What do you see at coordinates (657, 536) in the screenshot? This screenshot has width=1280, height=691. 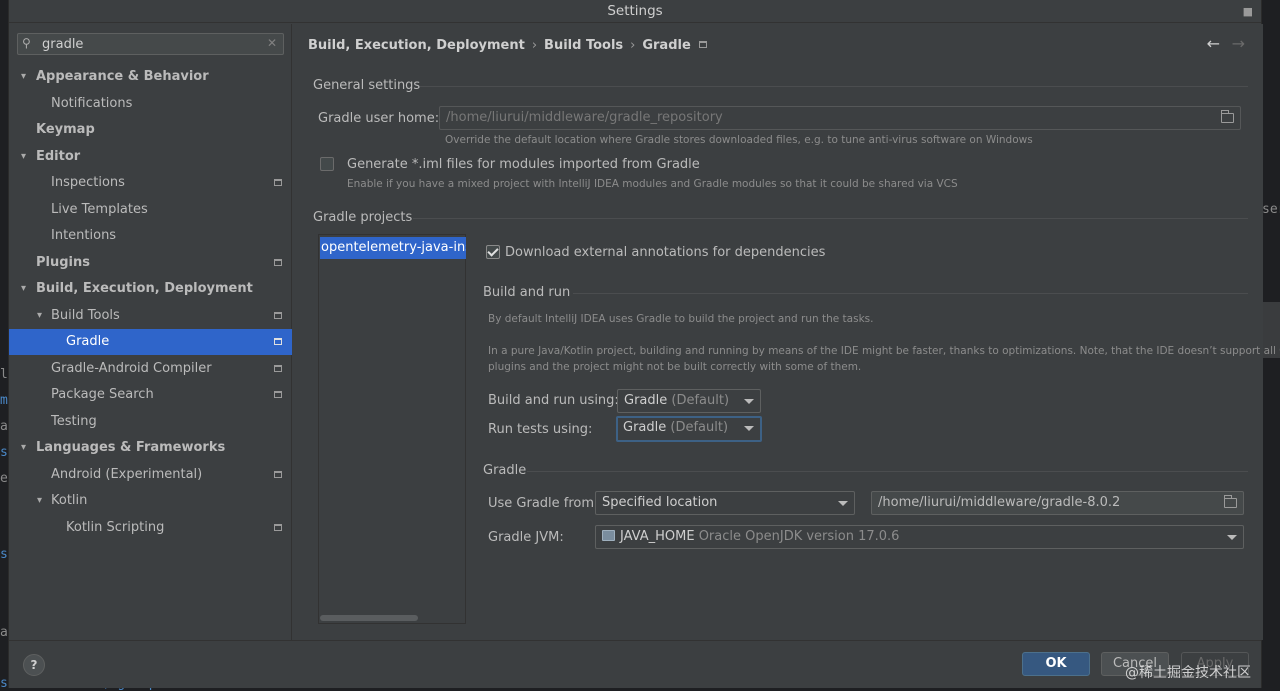 I see `jvm-name: JAVA_HOME` at bounding box center [657, 536].